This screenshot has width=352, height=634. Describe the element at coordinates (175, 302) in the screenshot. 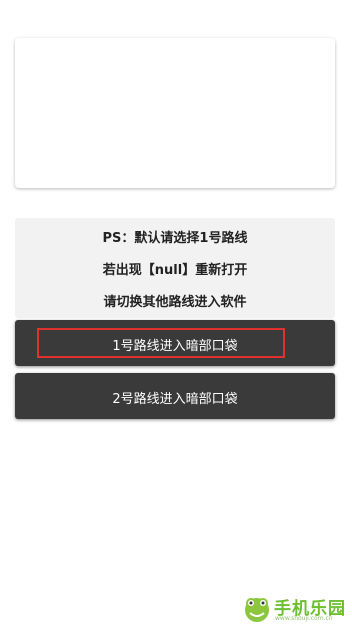

I see `notice-line-switch: 请切换其他路线进入软件` at that location.